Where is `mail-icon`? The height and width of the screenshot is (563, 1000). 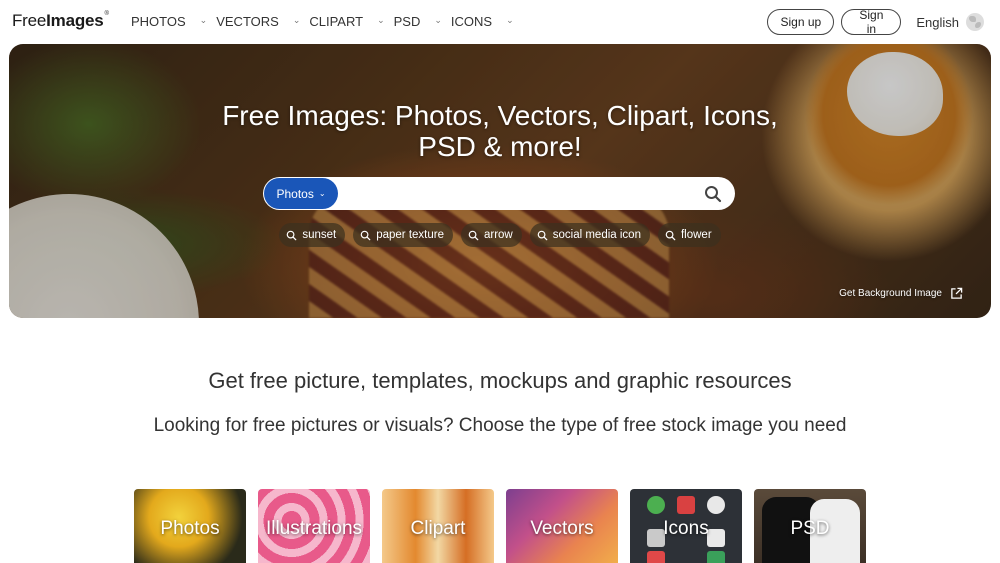 mail-icon is located at coordinates (686, 505).